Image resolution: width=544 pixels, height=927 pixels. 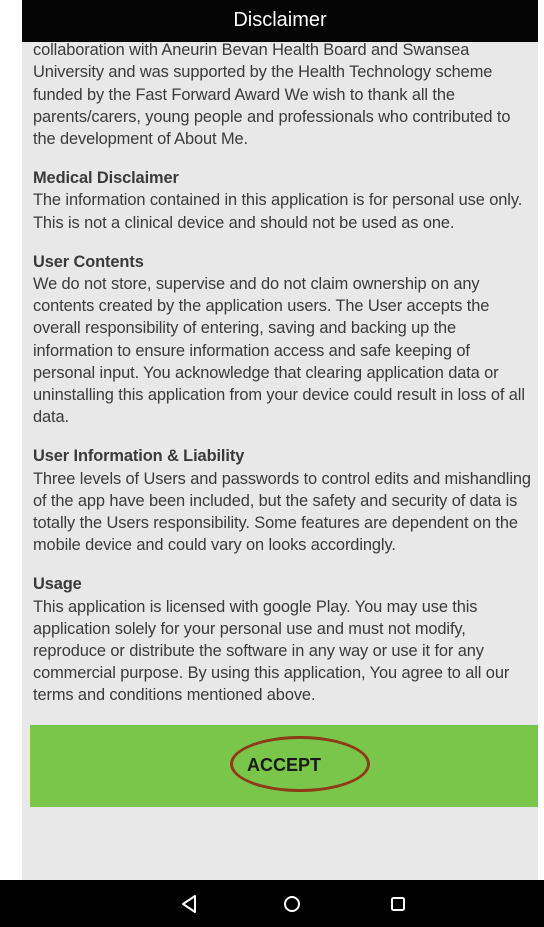 I want to click on back-triangle-icon, so click(x=189, y=904).